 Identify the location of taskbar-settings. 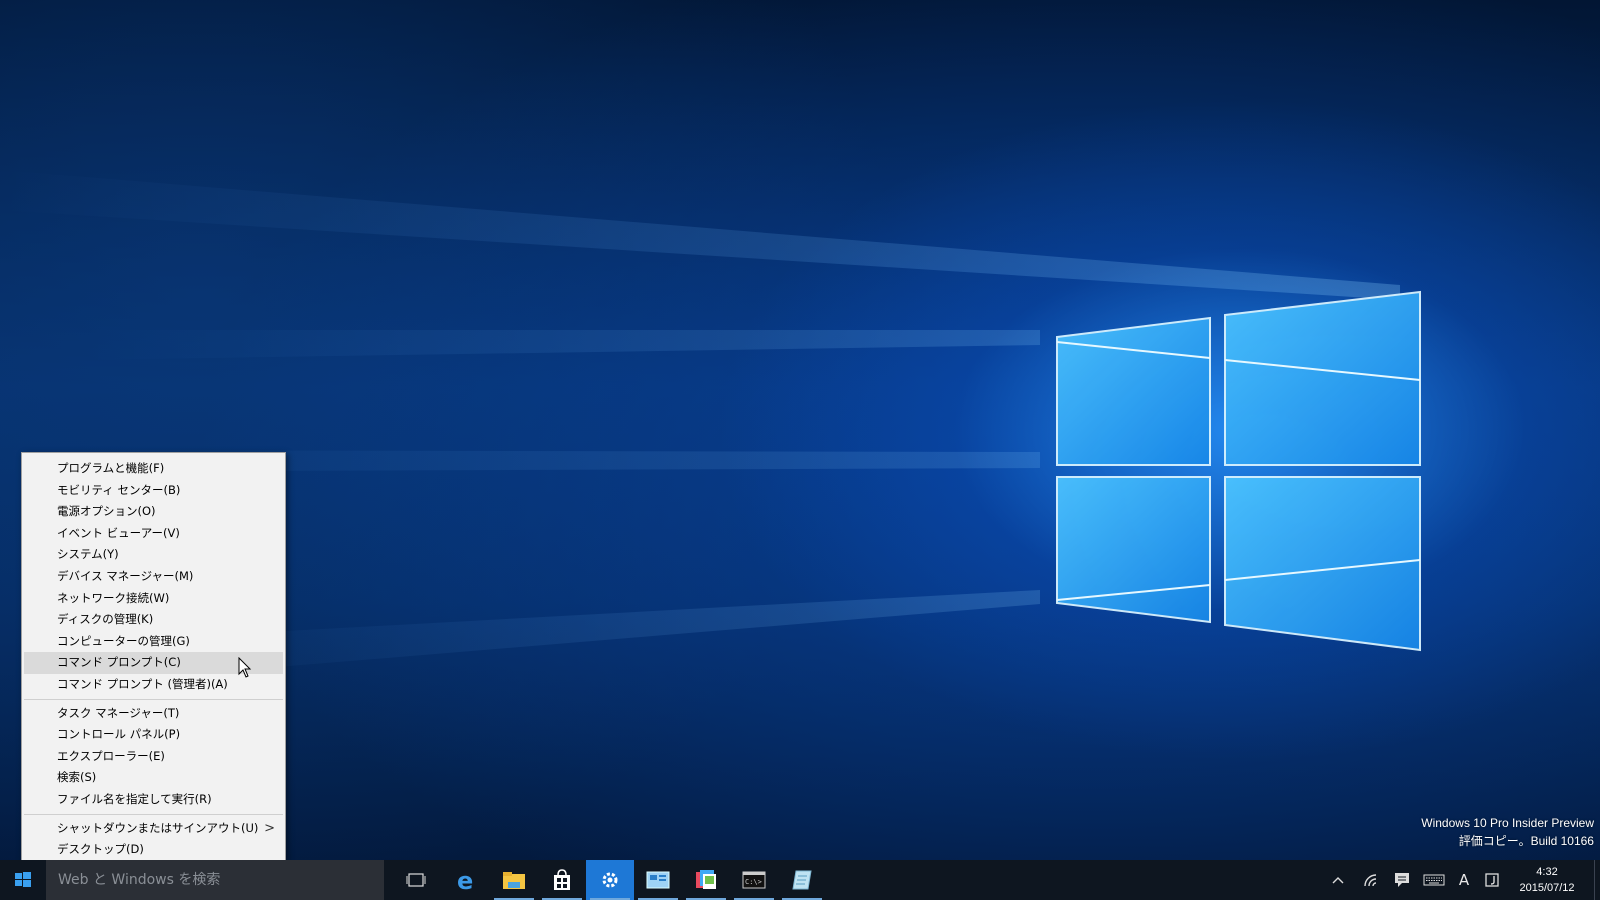
(610, 880).